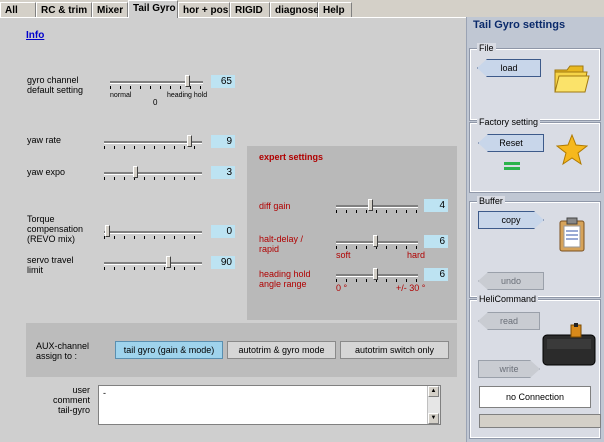 This screenshot has height=442, width=604. Describe the element at coordinates (153, 232) in the screenshot. I see `torque-slider` at that location.